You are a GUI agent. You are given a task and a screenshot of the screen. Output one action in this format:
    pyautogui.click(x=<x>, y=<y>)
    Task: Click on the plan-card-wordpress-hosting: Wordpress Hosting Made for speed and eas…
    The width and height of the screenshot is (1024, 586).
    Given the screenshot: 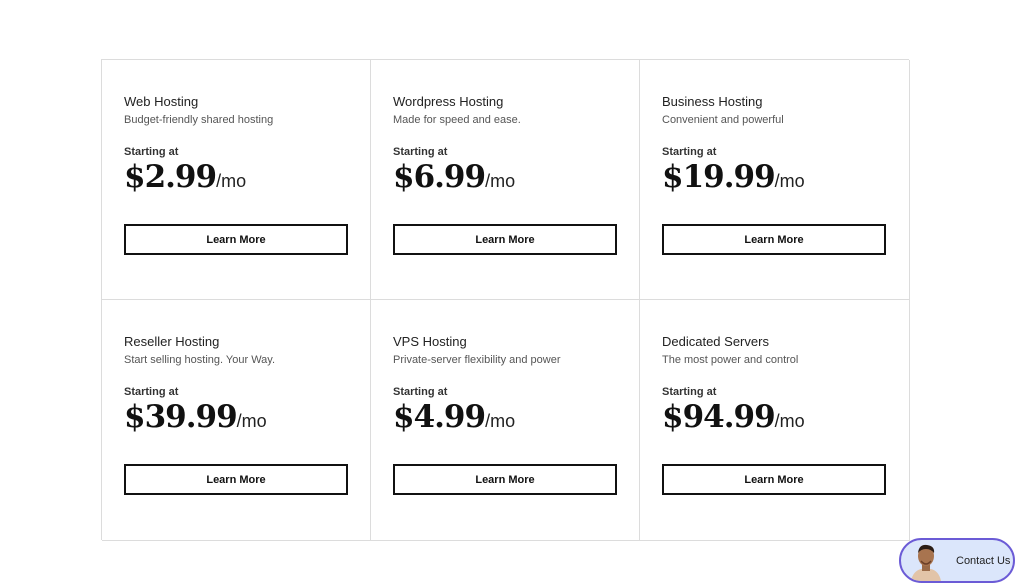 What is the action you would take?
    pyautogui.click(x=505, y=180)
    